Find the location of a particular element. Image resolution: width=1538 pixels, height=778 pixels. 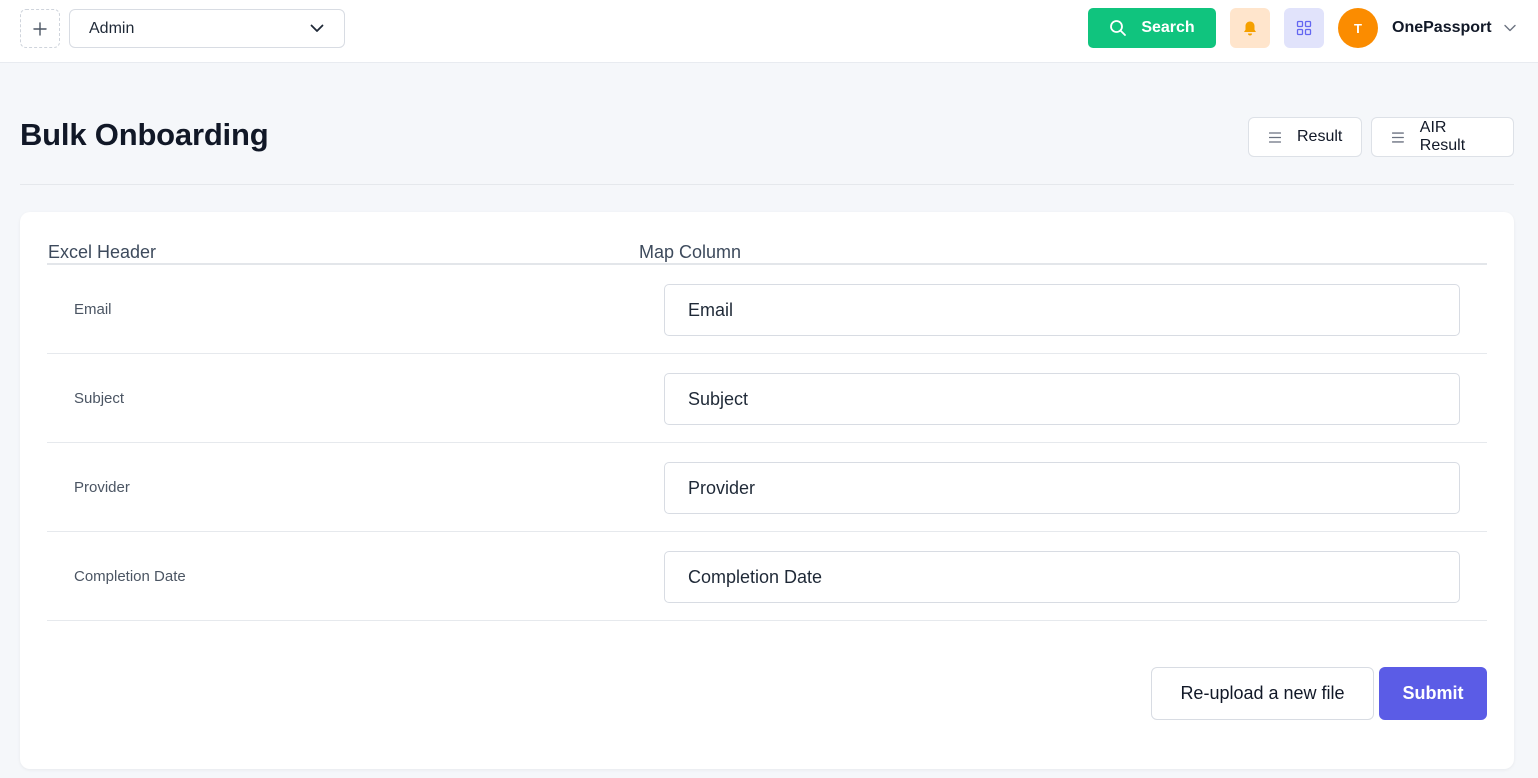

search-button-label: Search is located at coordinates (1168, 27).